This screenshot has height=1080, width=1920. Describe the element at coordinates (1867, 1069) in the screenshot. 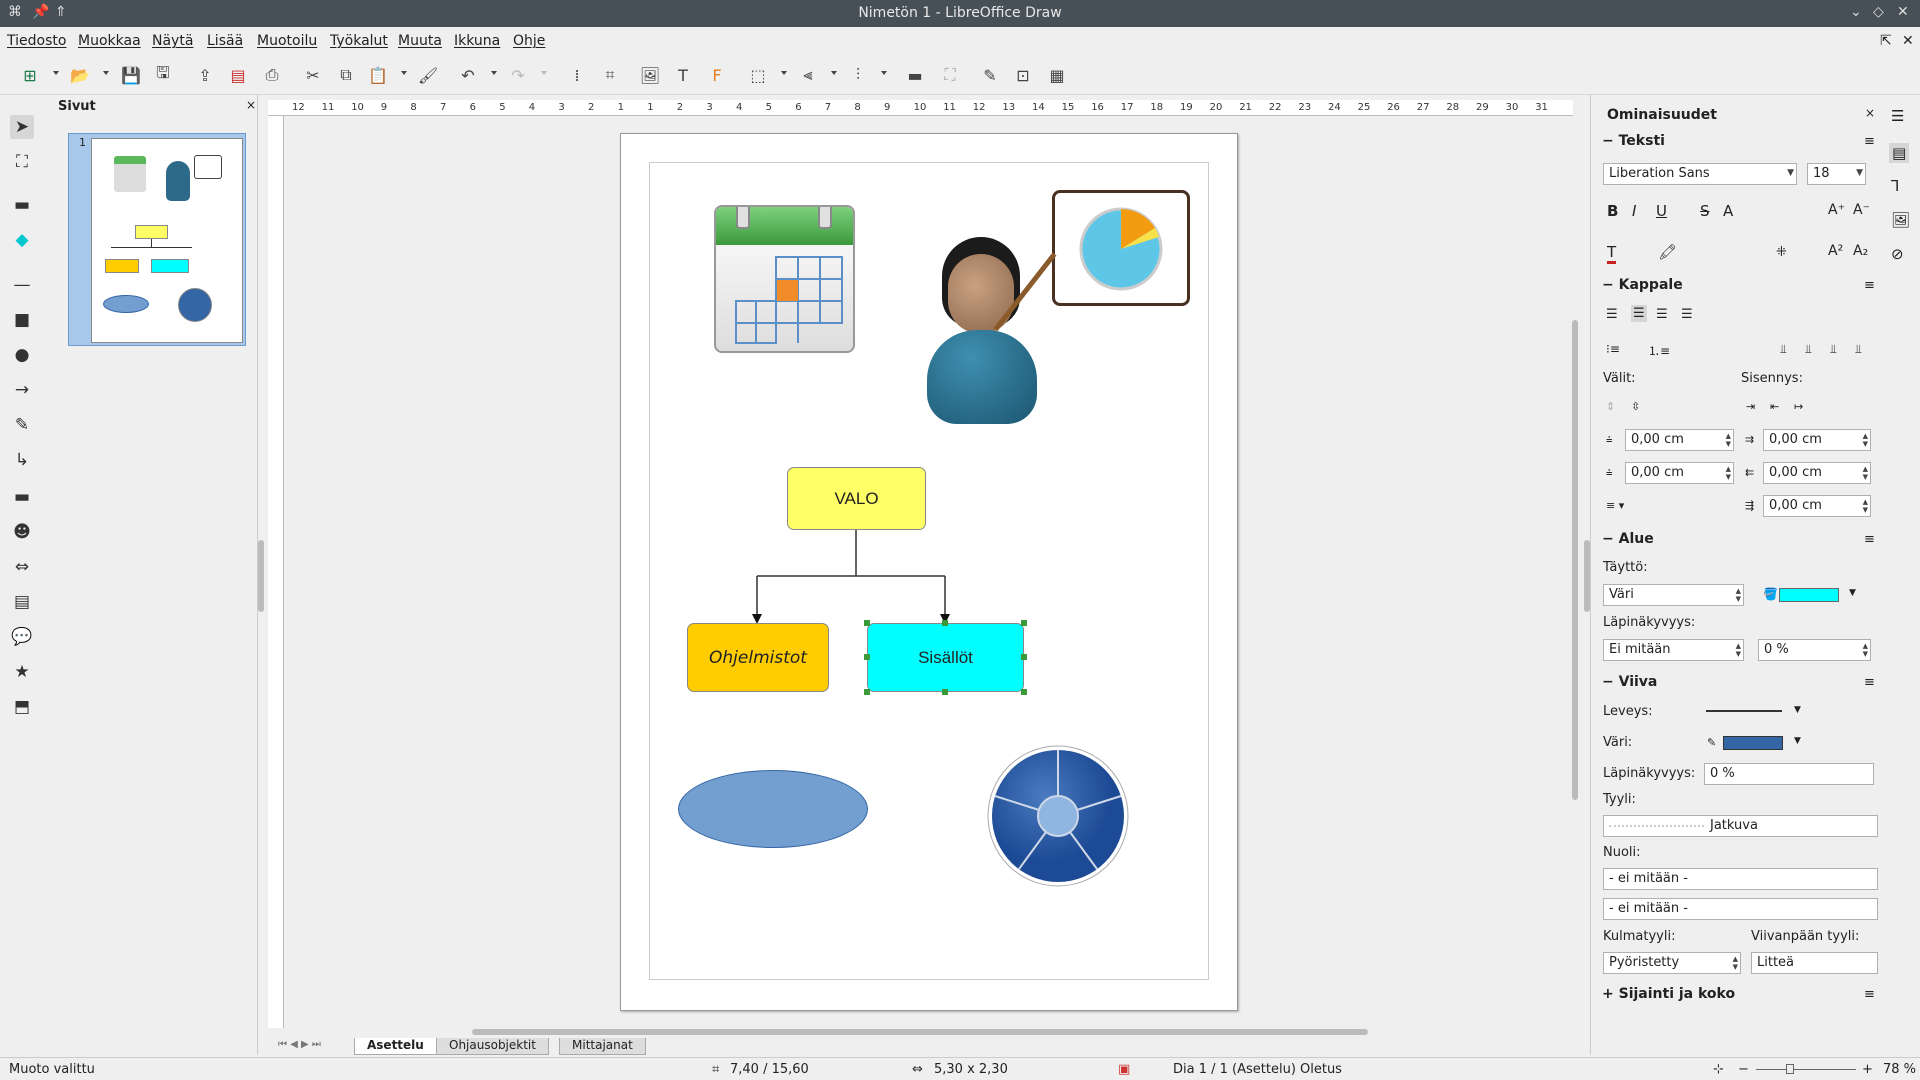

I see `zoom-in-icon: +` at that location.